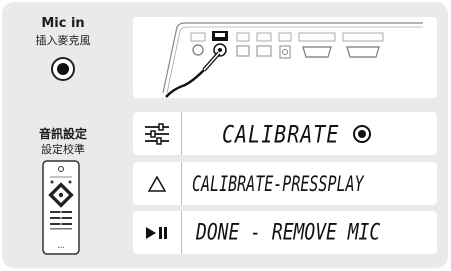 This screenshot has height=271, width=451. What do you see at coordinates (157, 232) in the screenshot?
I see `play-pause-icon` at bounding box center [157, 232].